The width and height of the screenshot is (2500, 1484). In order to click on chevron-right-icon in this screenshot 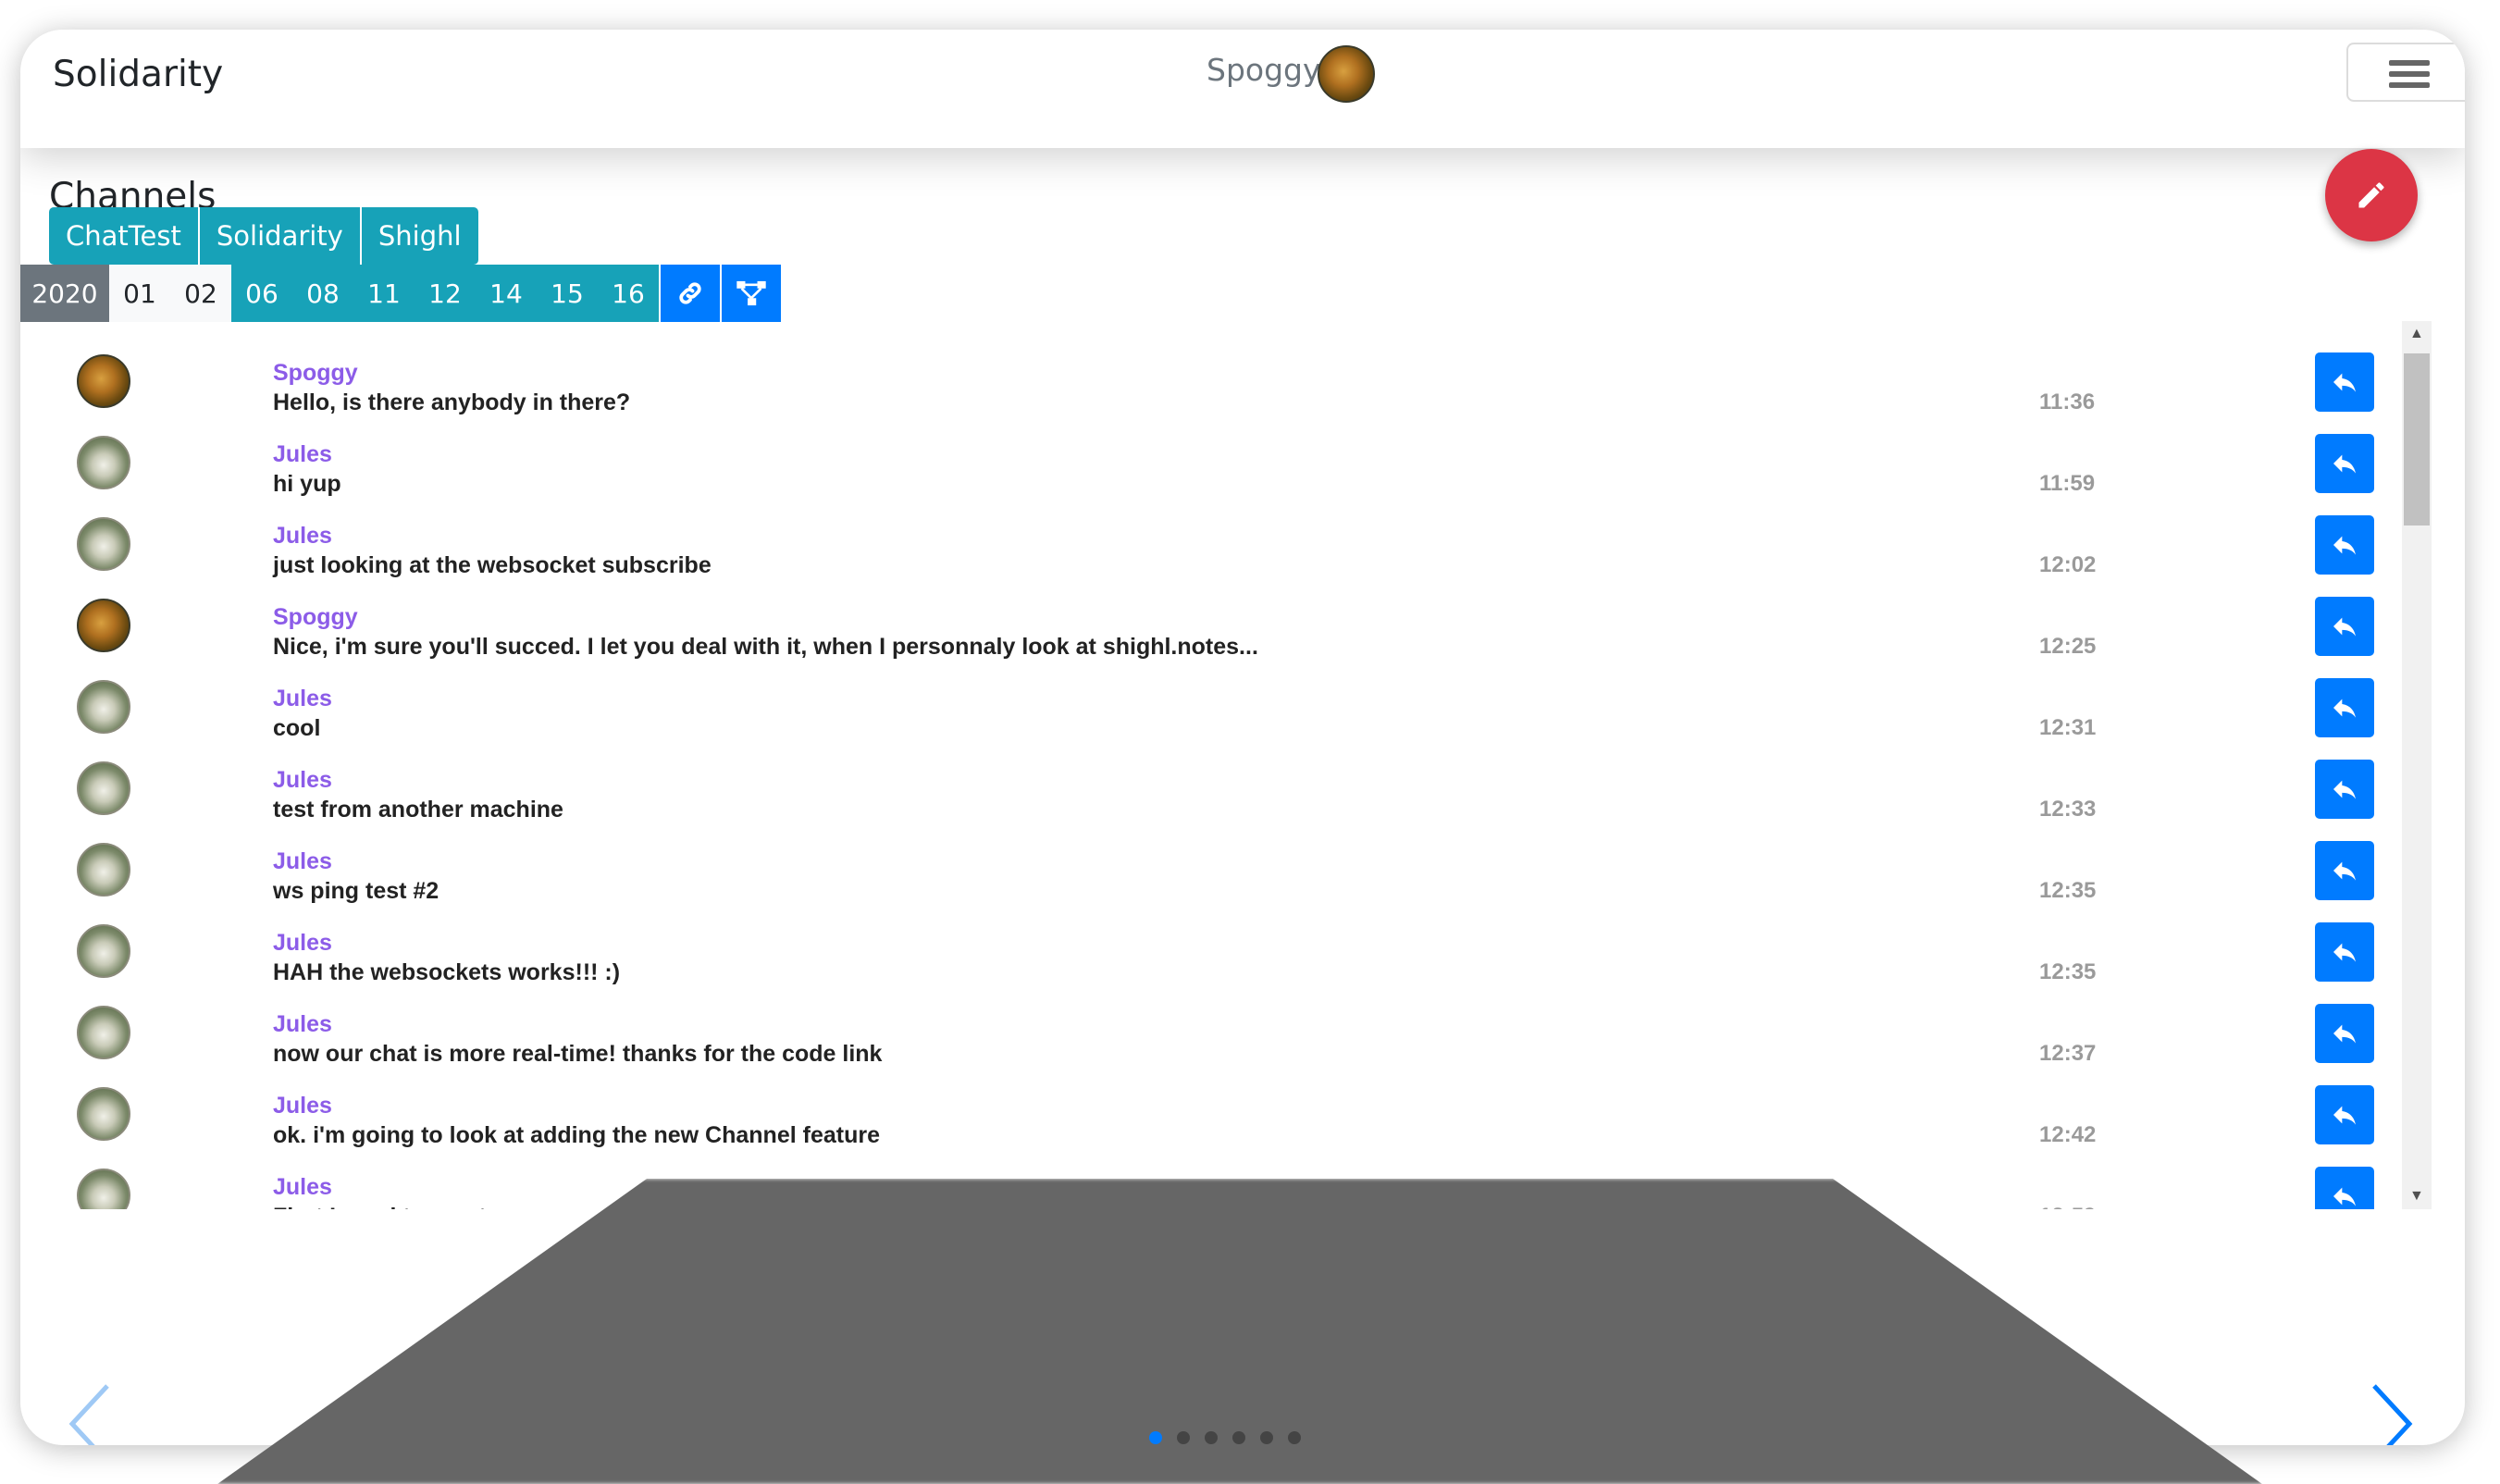, I will do `click(2392, 1414)`.